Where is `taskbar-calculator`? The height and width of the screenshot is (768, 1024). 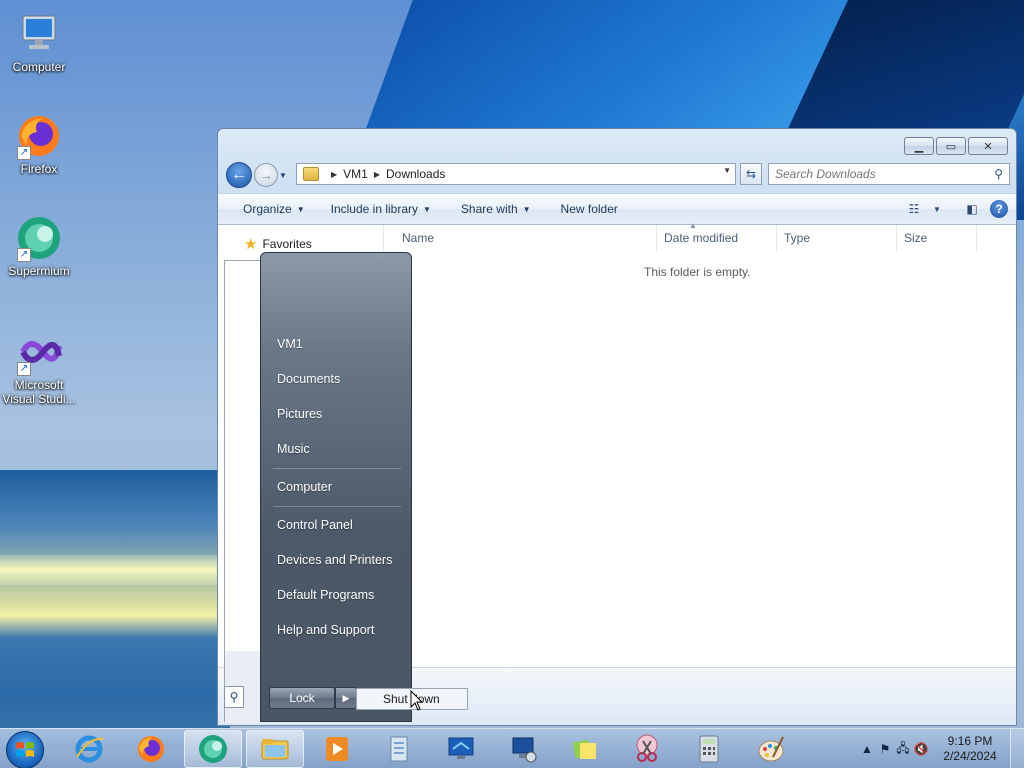
taskbar-calculator is located at coordinates (709, 749).